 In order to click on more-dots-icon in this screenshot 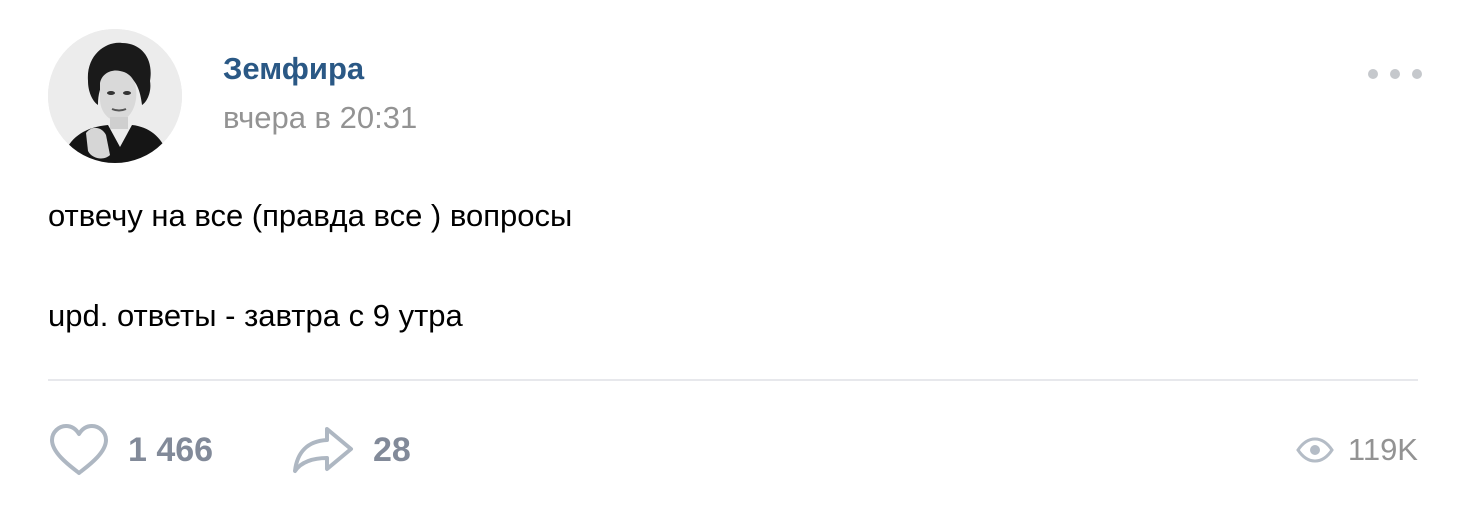, I will do `click(1395, 74)`.